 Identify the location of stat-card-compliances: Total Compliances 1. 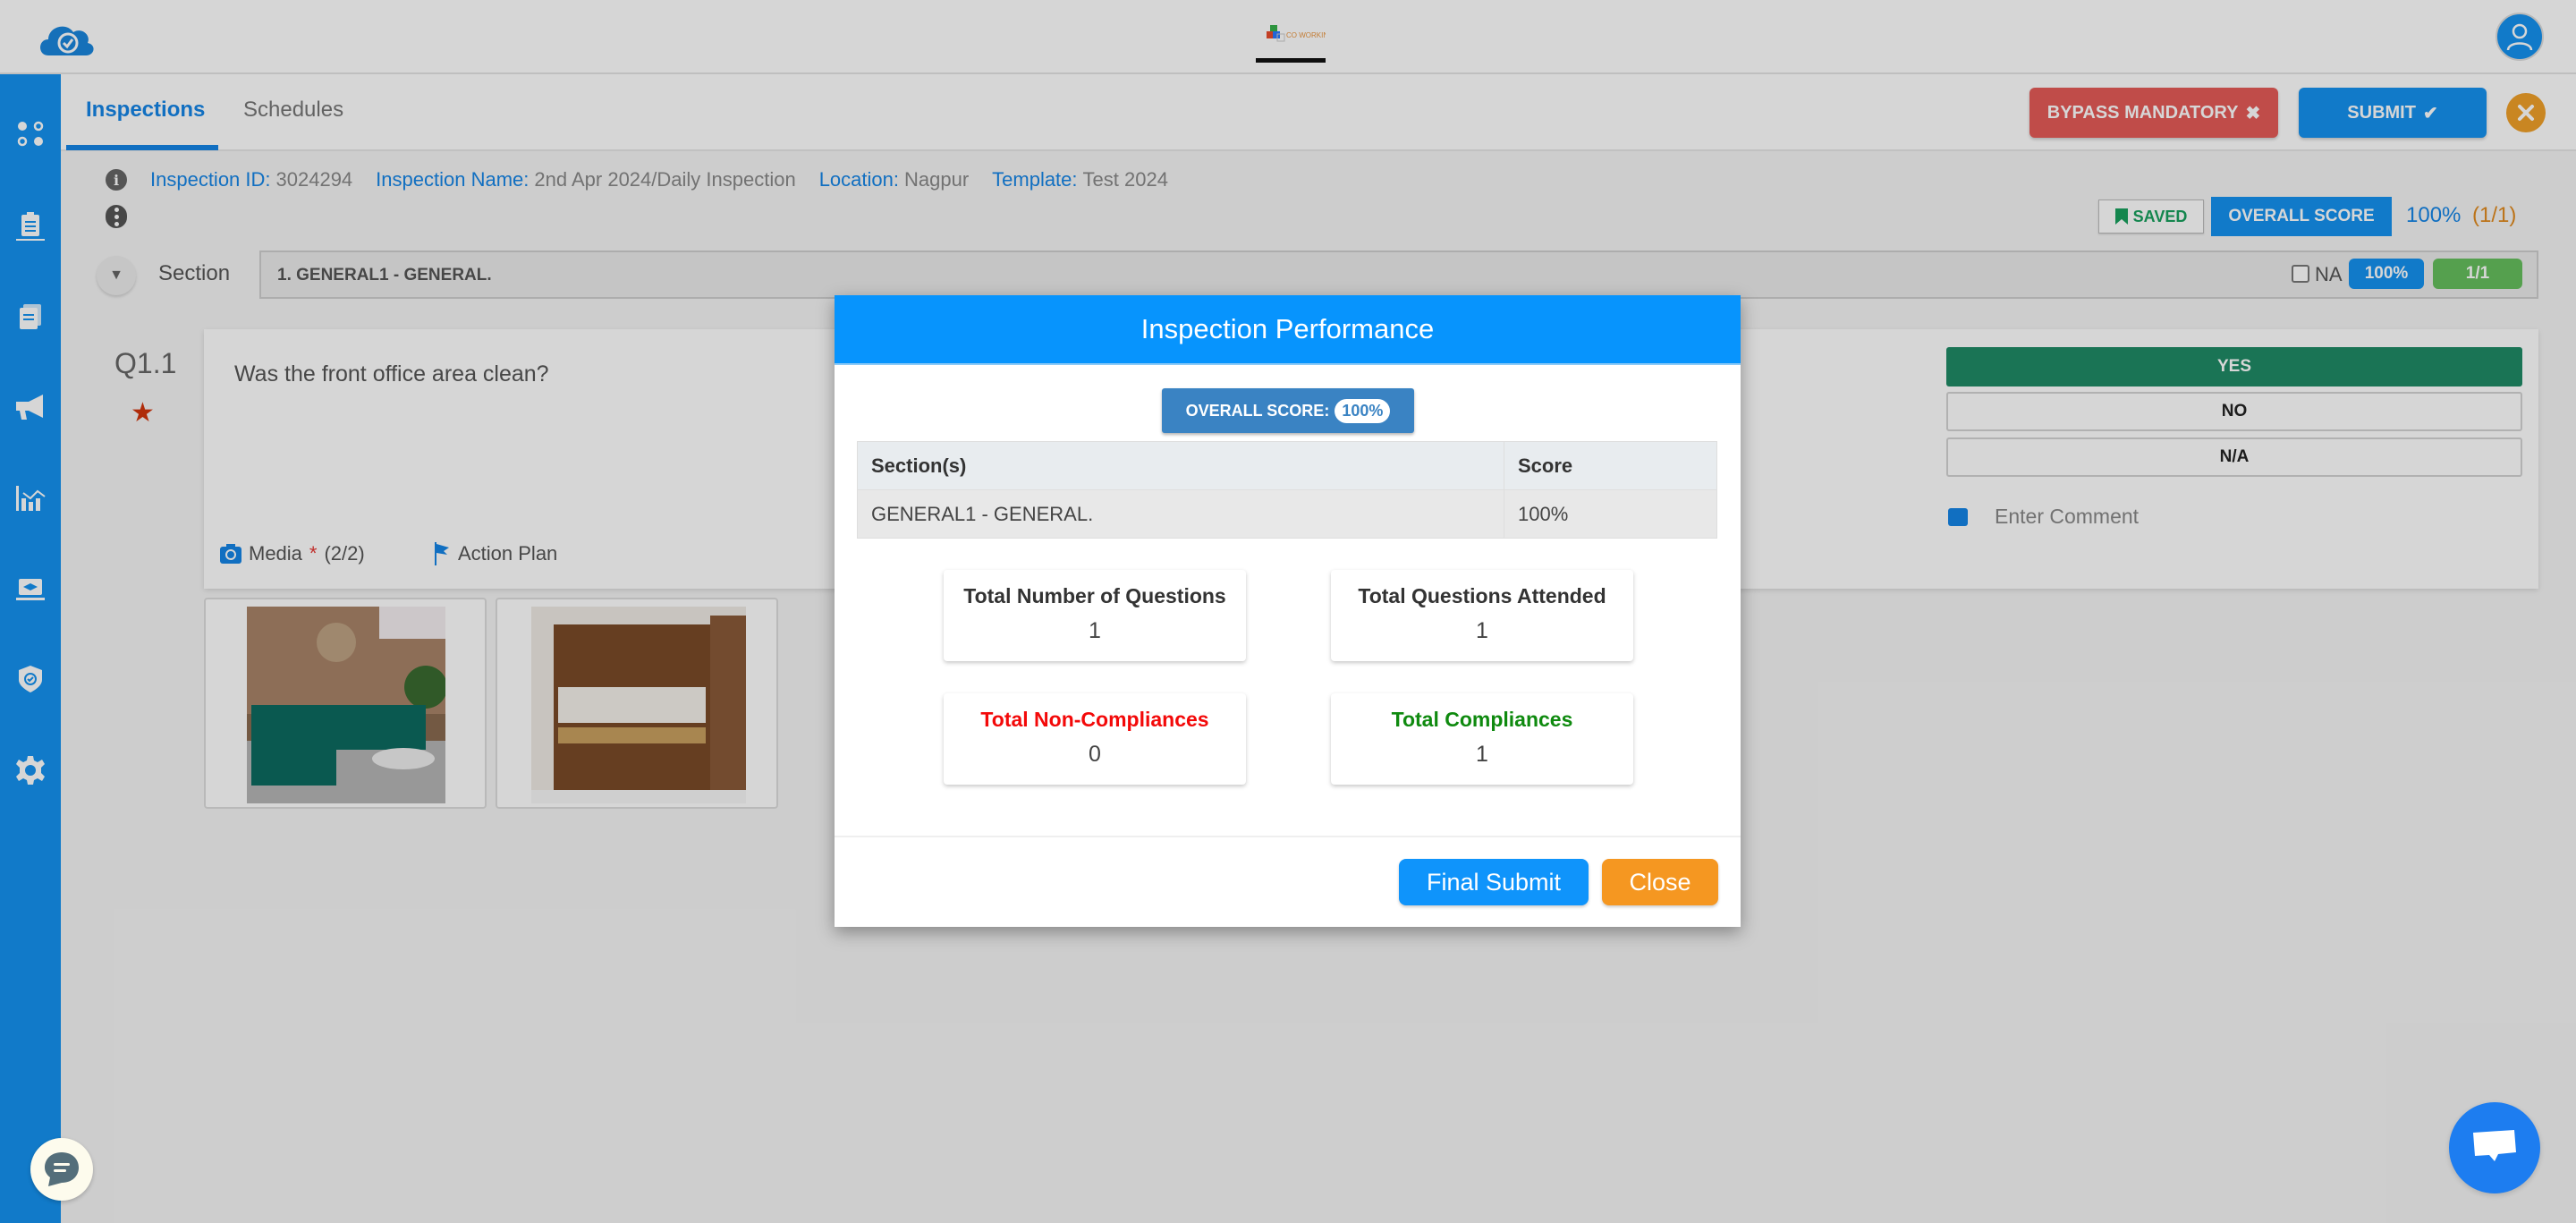
(1482, 739).